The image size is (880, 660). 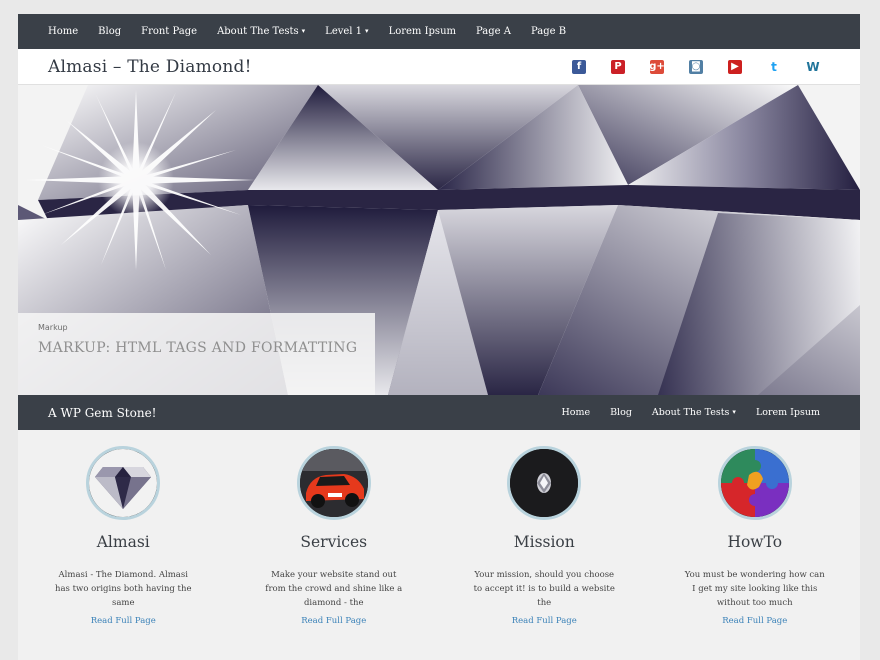 I want to click on topnav-home: Home, so click(x=63, y=31).